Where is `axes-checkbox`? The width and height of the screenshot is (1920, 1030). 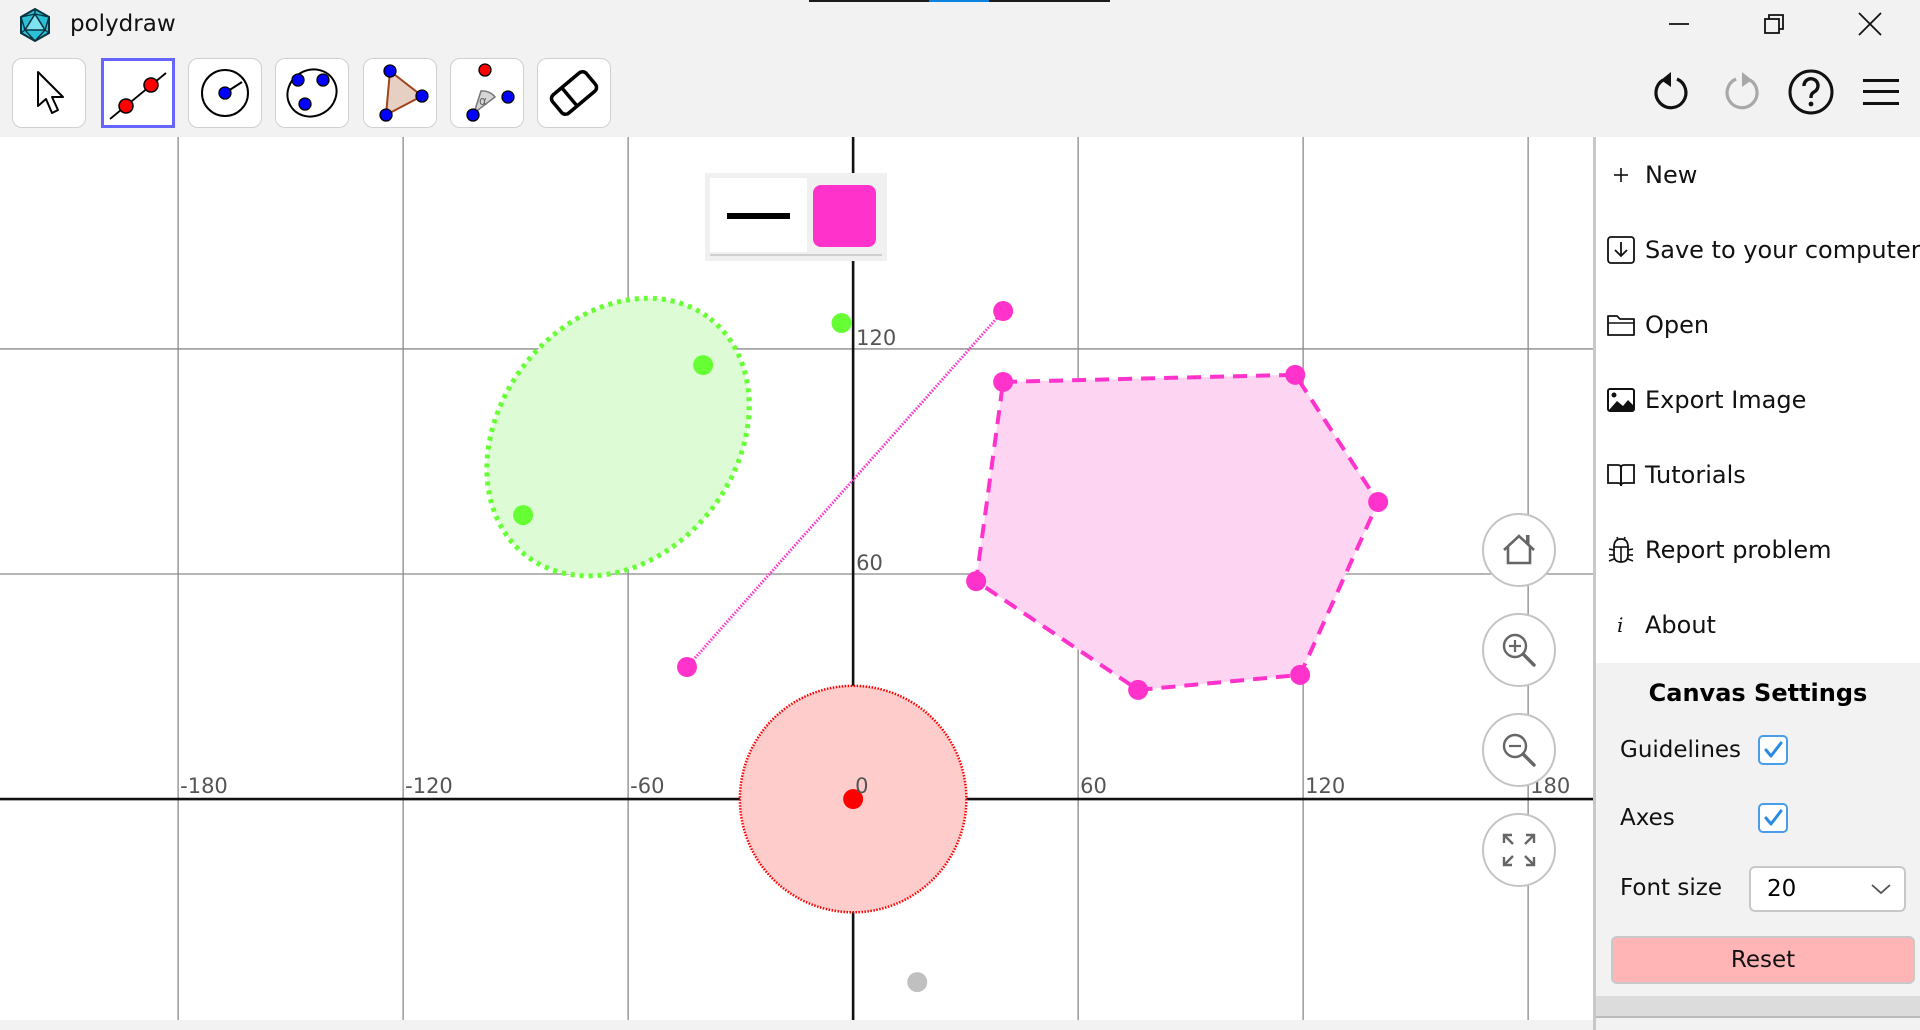 axes-checkbox is located at coordinates (1773, 818).